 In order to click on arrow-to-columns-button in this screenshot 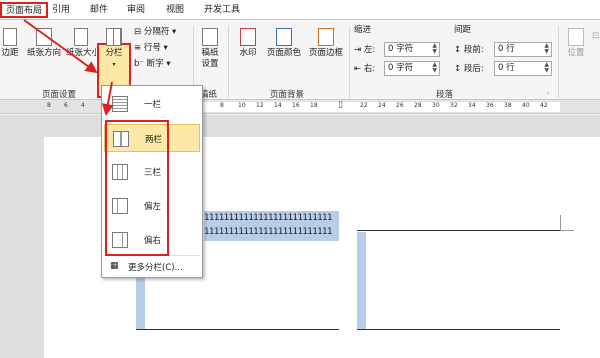, I will do `click(60, 46)`.